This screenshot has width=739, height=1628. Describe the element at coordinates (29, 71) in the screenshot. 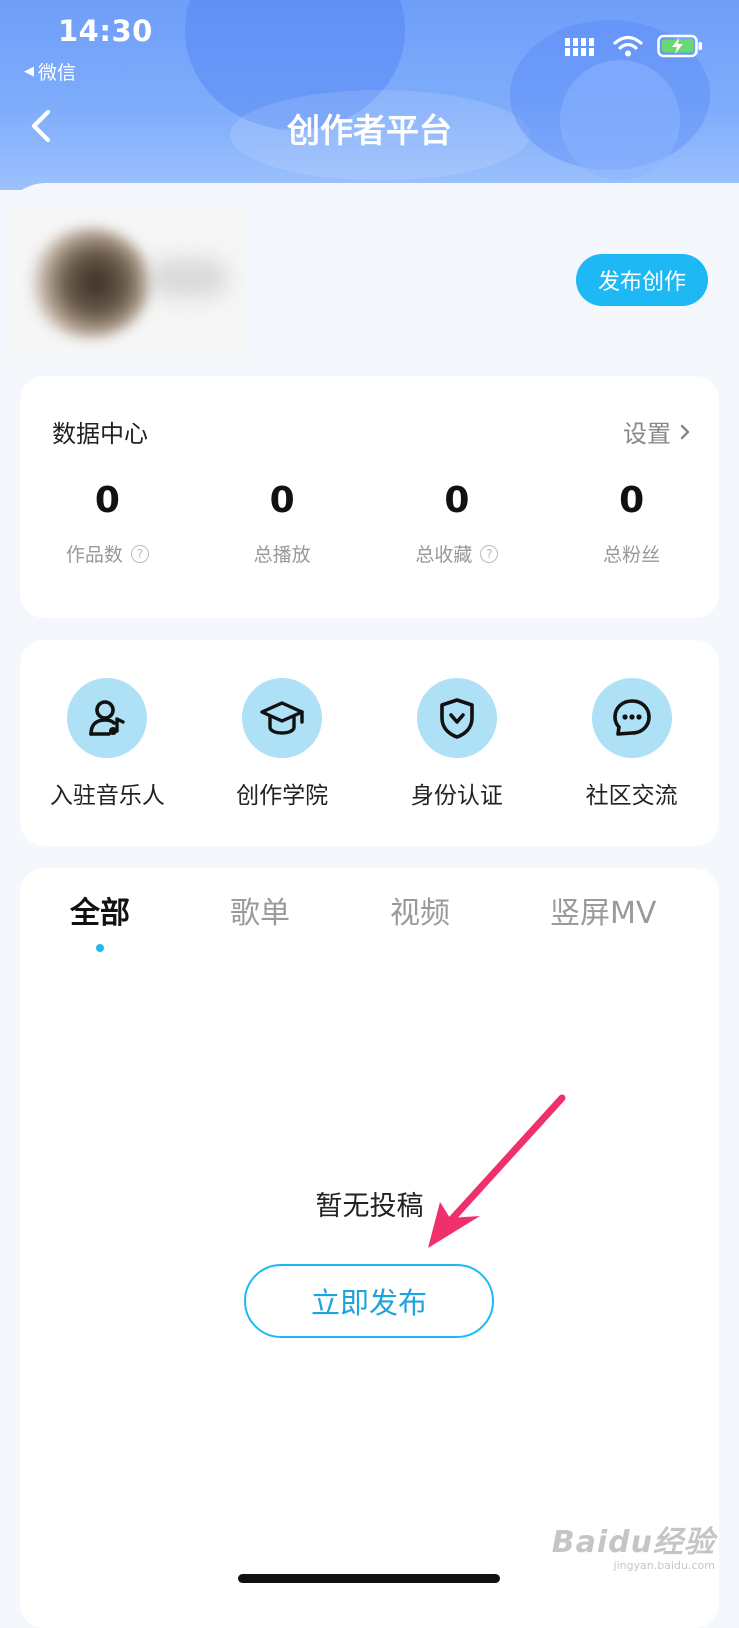

I see `back-triangle-icon: ◀` at that location.